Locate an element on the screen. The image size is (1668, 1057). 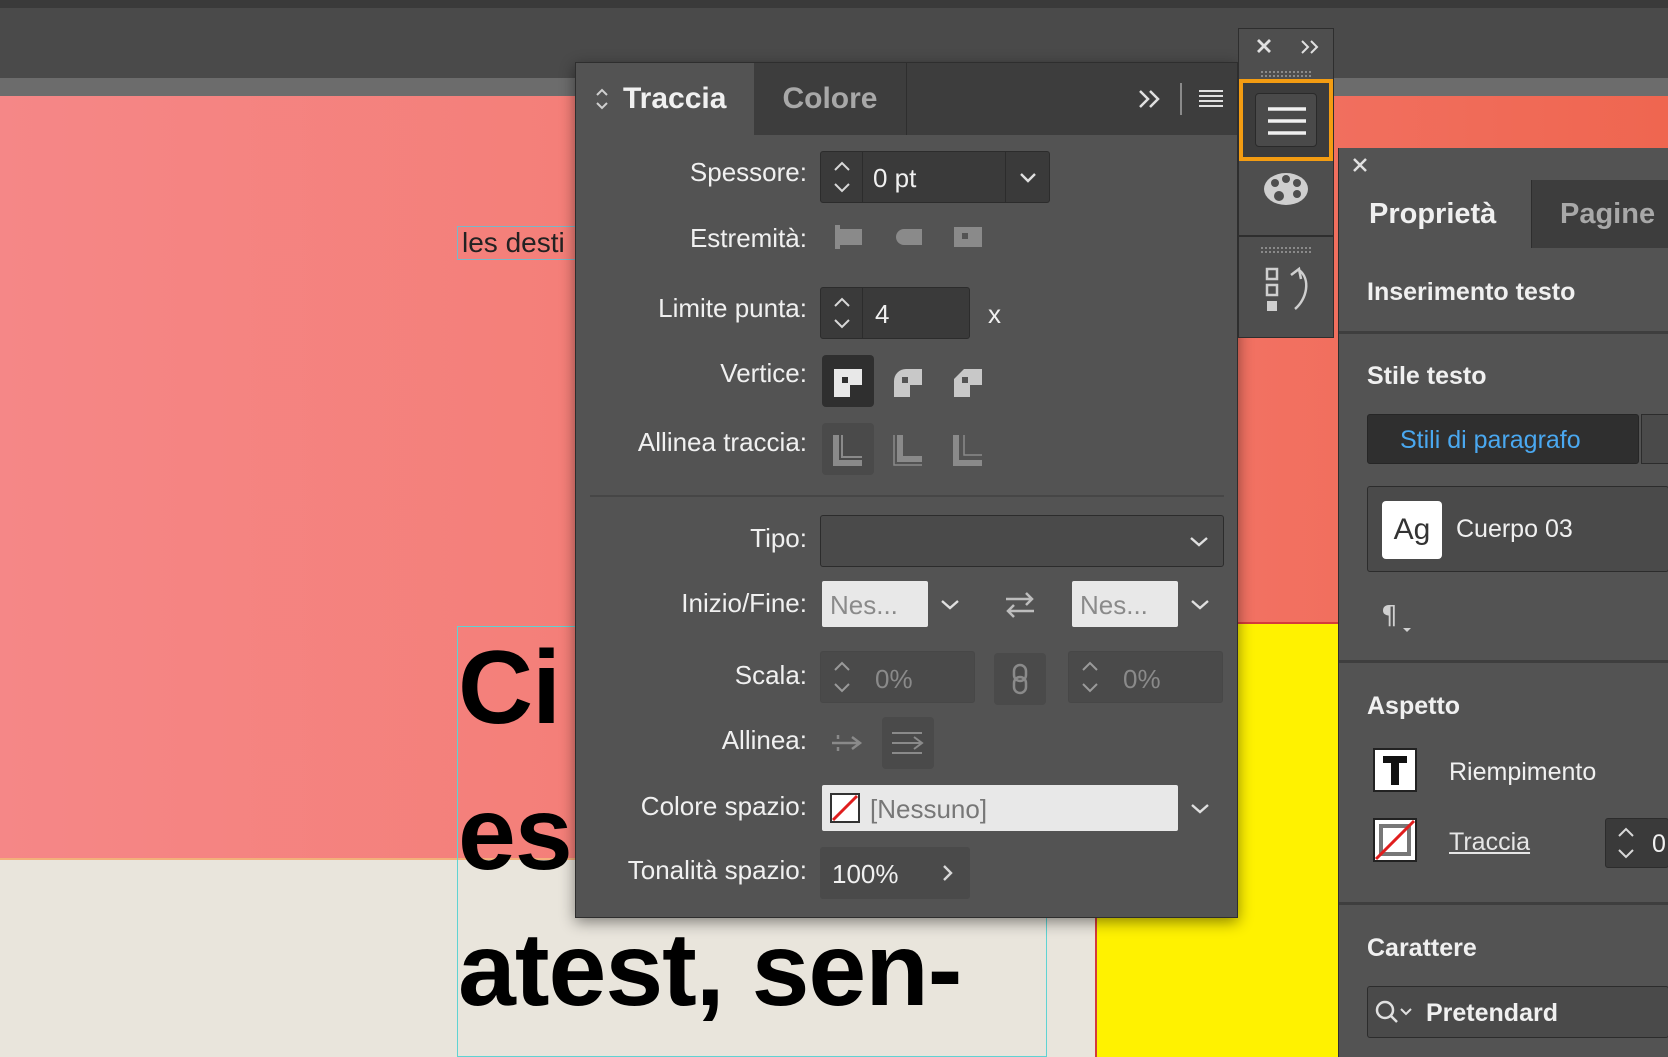
vertice-label: Vertice: is located at coordinates (763, 373).